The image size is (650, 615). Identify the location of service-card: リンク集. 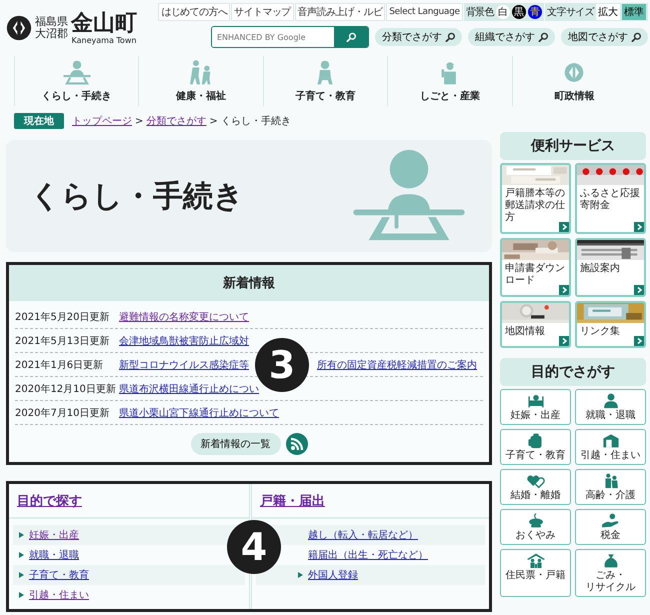
(610, 324).